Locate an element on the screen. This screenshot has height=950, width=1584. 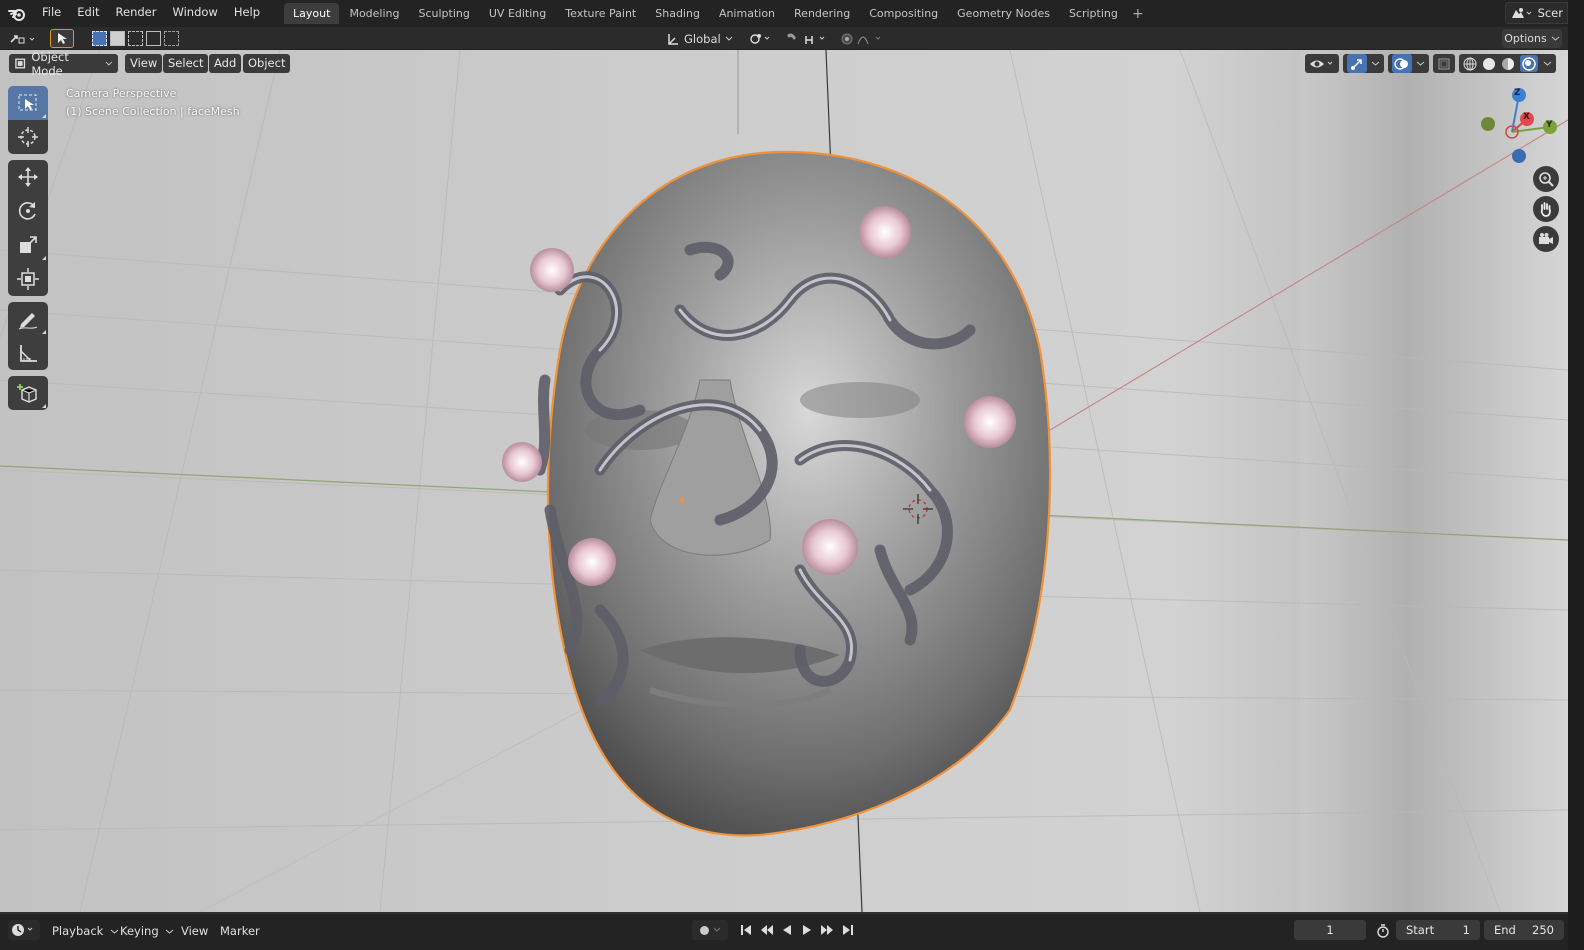
tool-annotate is located at coordinates (28, 319).